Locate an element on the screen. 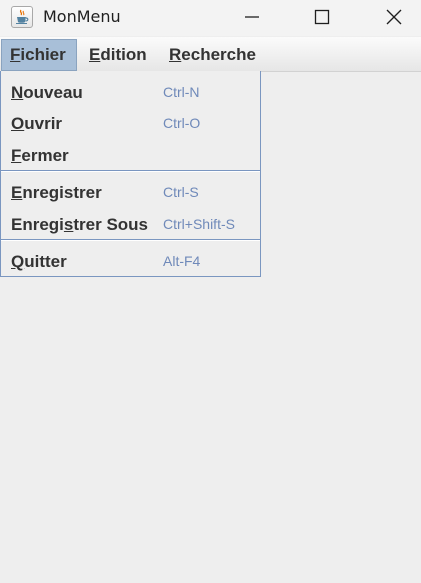 The image size is (421, 583). window-title: MonMenu is located at coordinates (82, 16).